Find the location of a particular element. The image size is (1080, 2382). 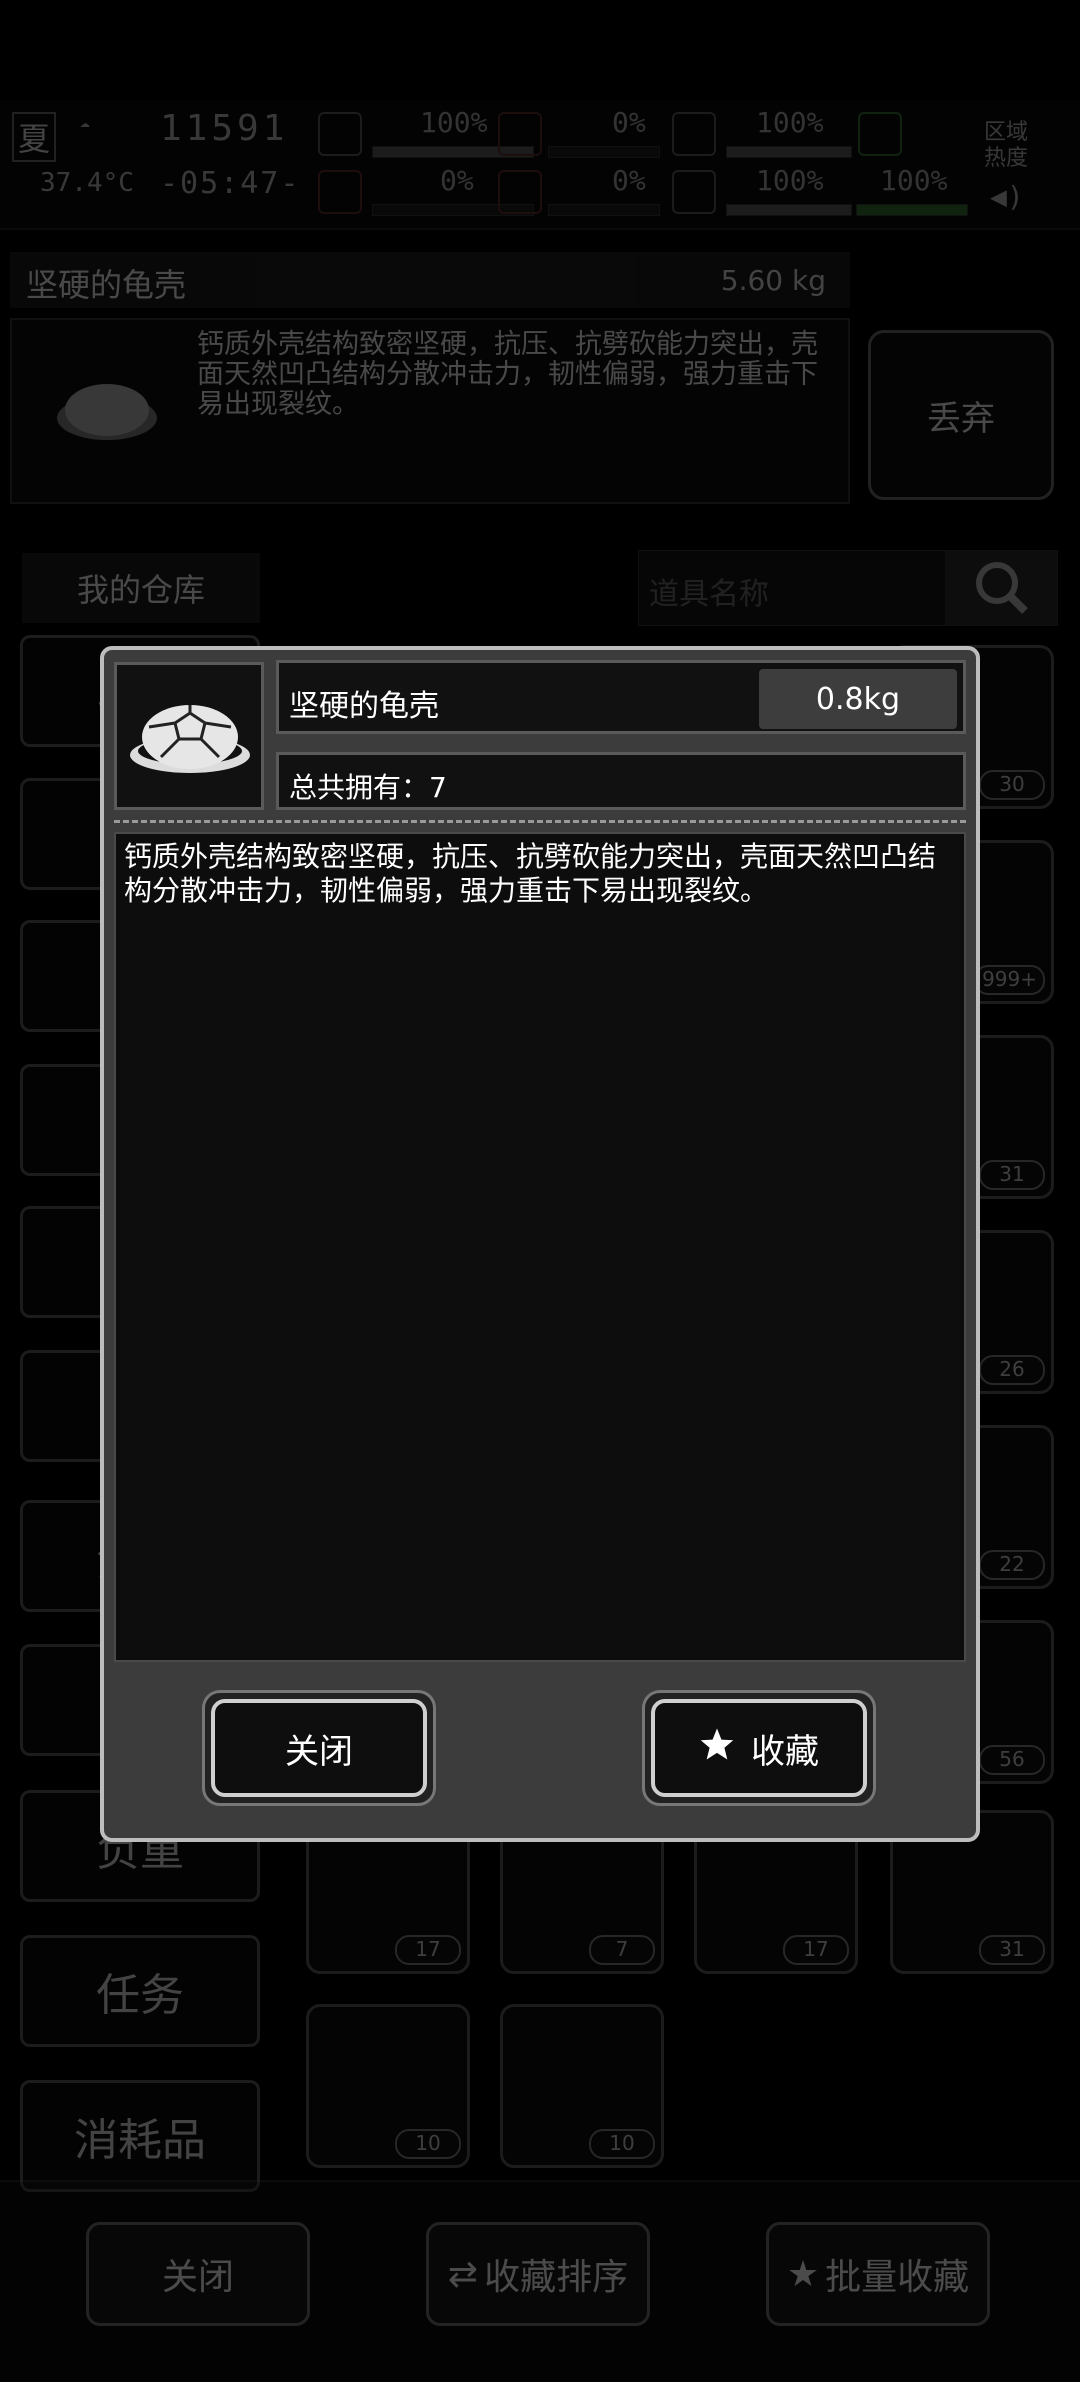

item-name: 坚硬的龟壳 is located at coordinates (364, 706).